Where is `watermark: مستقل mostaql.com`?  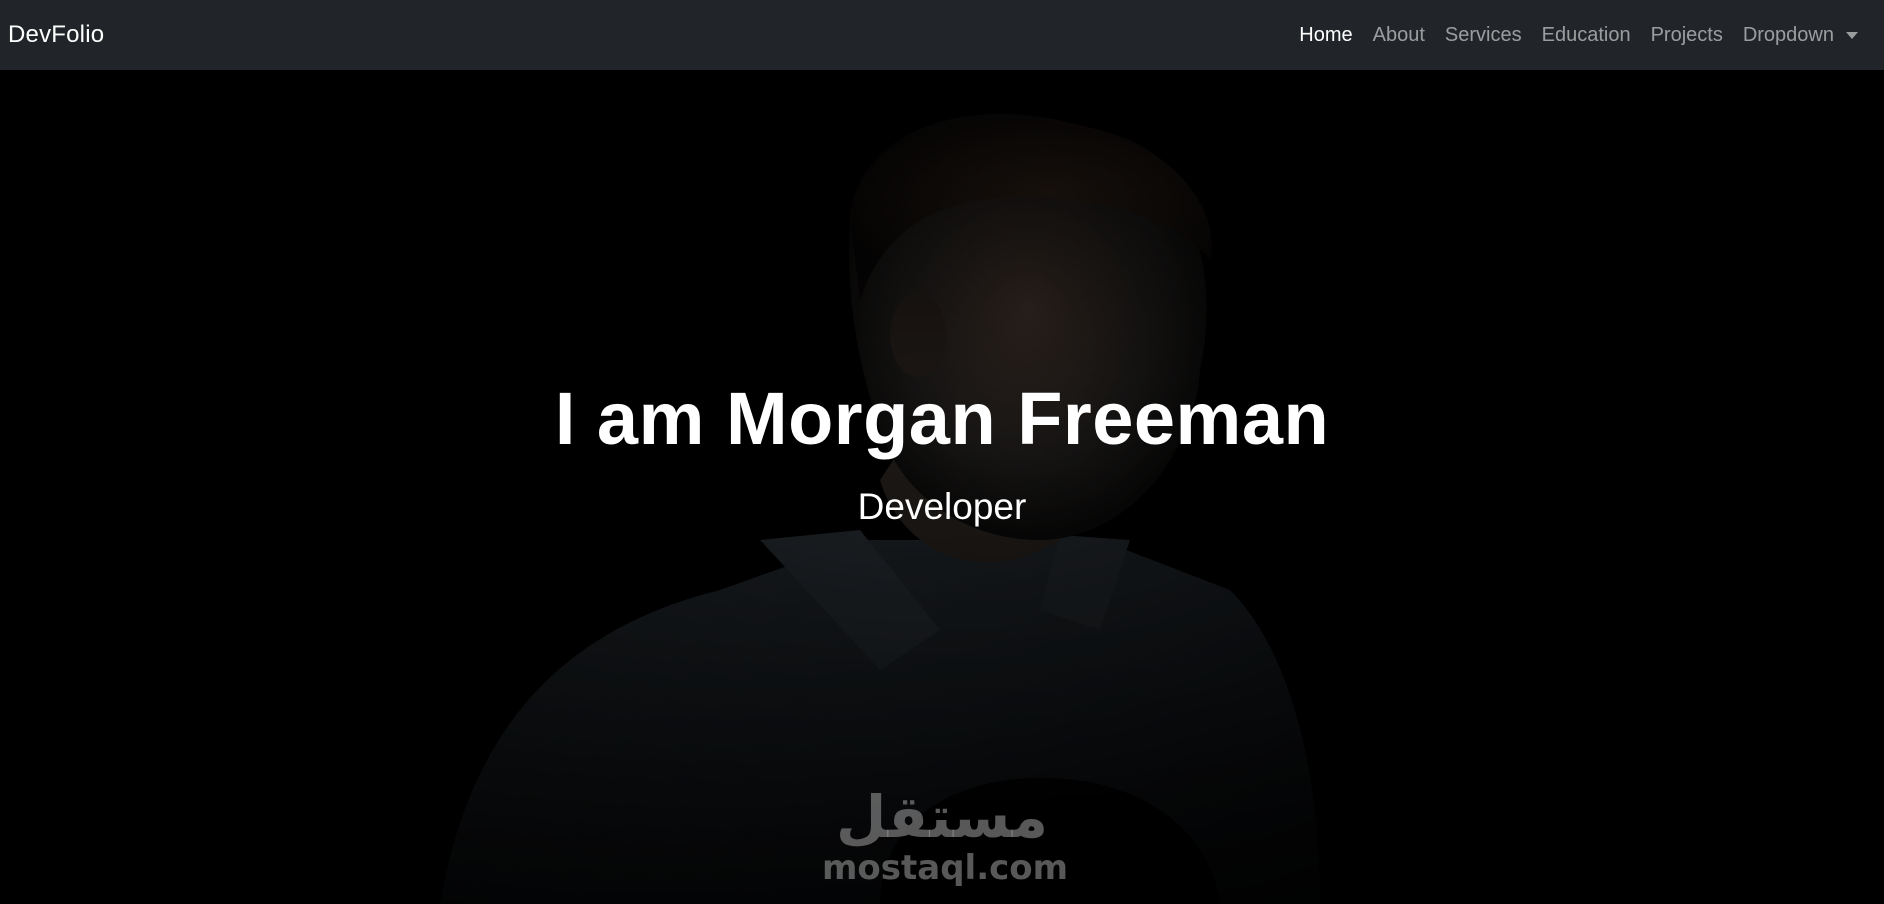 watermark: مستقل mostaql.com is located at coordinates (945, 835).